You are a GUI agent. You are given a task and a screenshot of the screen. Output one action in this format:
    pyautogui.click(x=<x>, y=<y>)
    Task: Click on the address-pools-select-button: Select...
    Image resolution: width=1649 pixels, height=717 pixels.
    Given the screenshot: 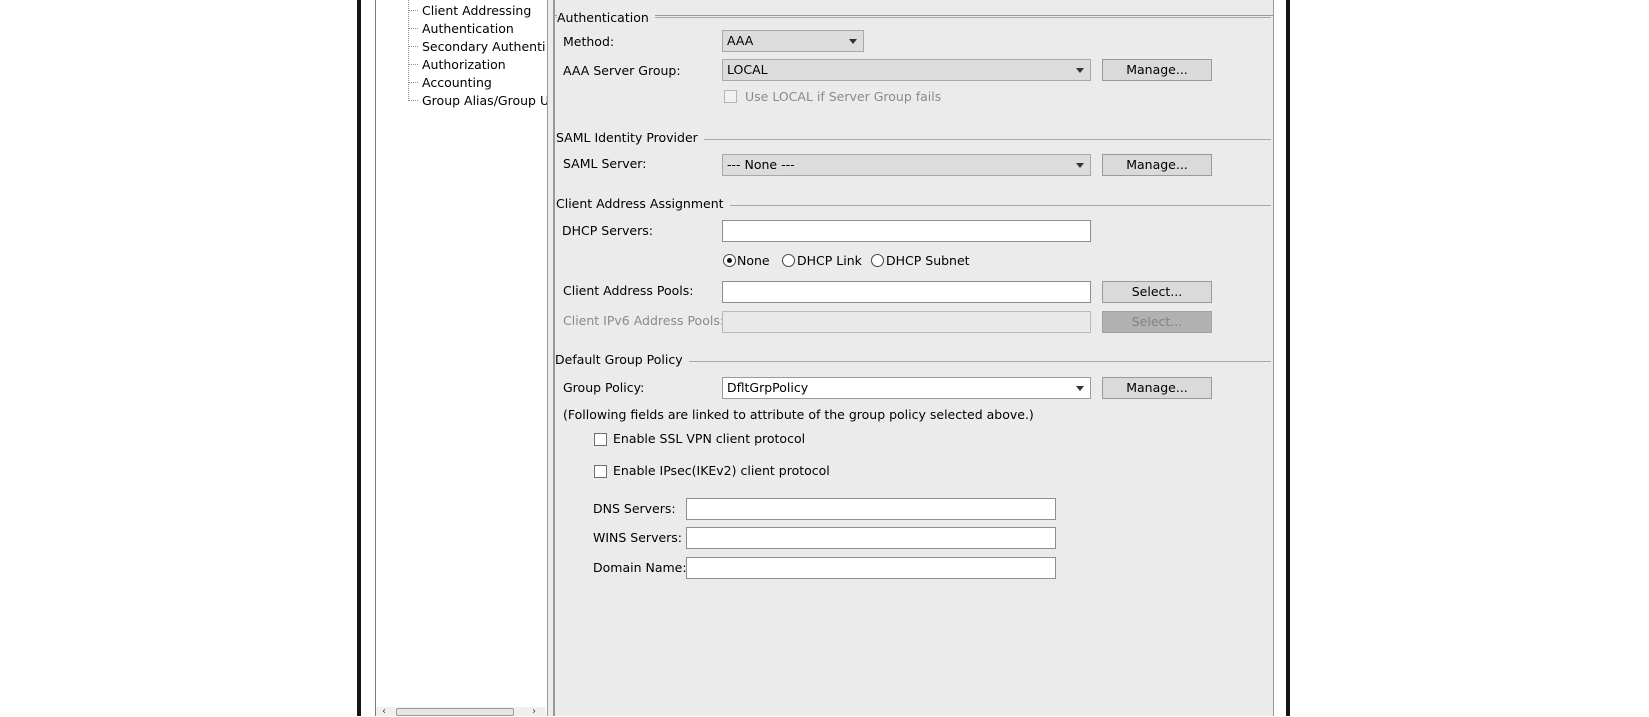 What is the action you would take?
    pyautogui.click(x=1157, y=292)
    